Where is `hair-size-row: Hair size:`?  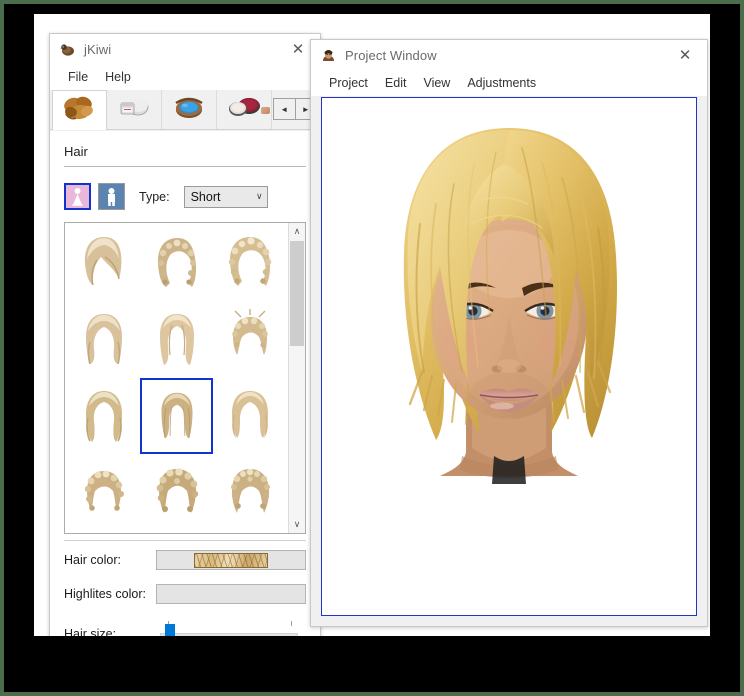 hair-size-row: Hair size: is located at coordinates (185, 627).